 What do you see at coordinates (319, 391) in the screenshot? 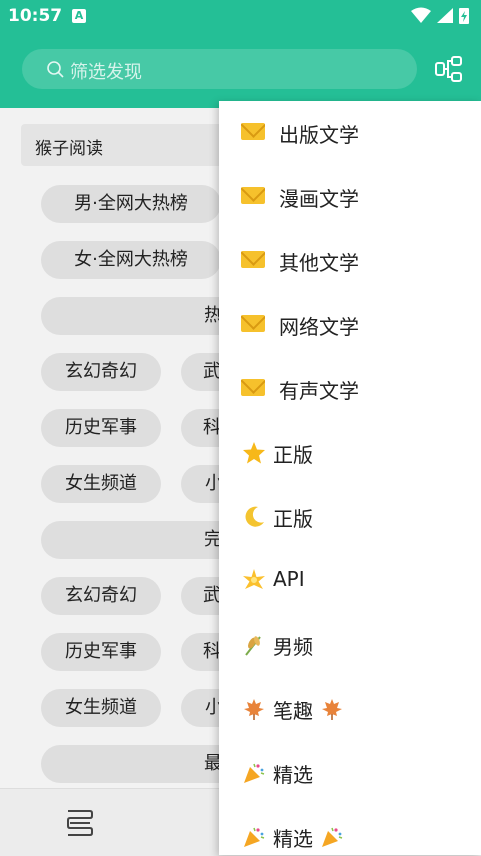
I see `menu-item-label: 有声文学` at bounding box center [319, 391].